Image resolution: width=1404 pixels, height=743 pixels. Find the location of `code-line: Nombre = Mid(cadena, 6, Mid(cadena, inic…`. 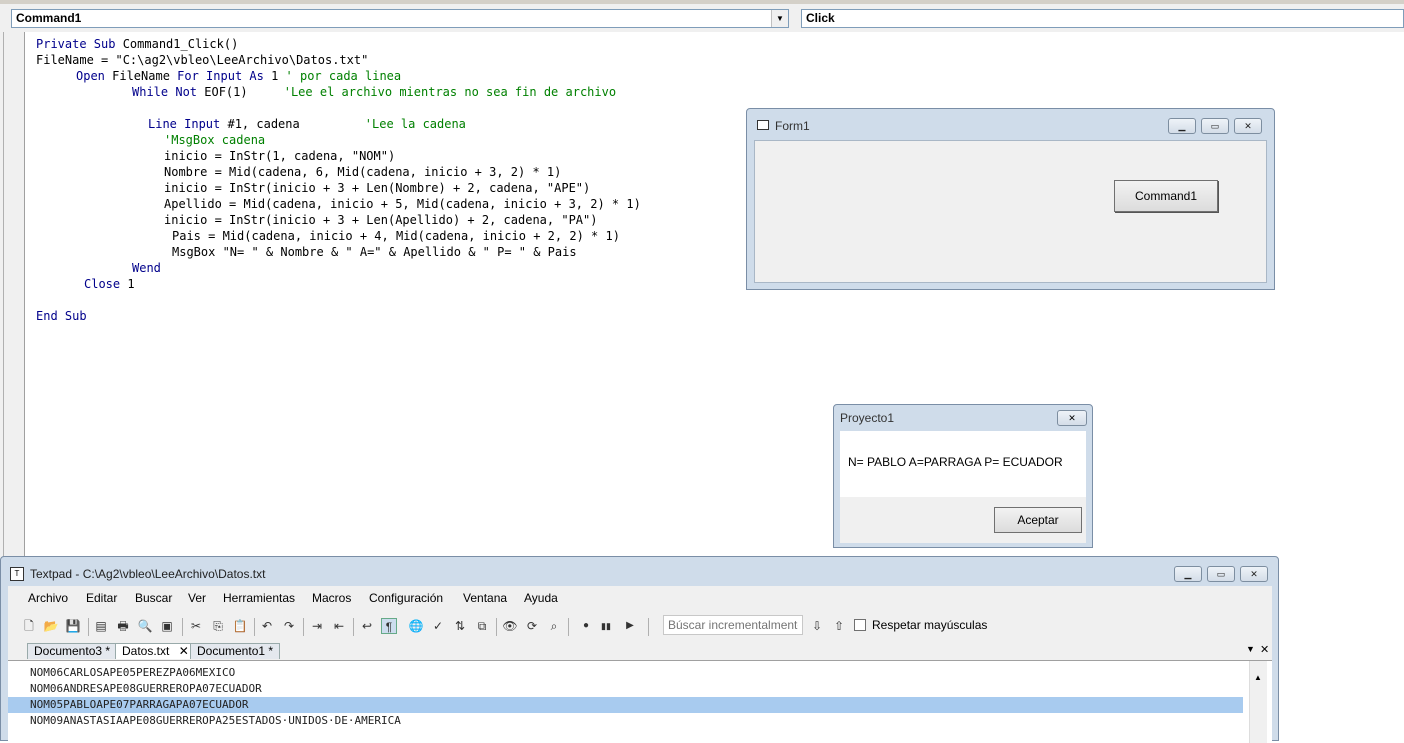

code-line: Nombre = Mid(cadena, 6, Mid(cadena, inic… is located at coordinates (362, 172).